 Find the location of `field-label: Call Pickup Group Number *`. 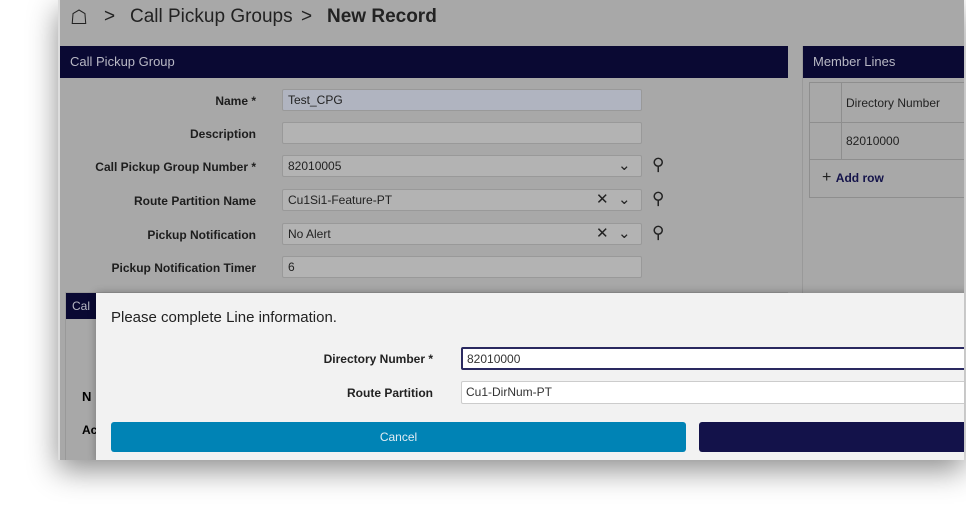

field-label: Call Pickup Group Number * is located at coordinates (175, 167).